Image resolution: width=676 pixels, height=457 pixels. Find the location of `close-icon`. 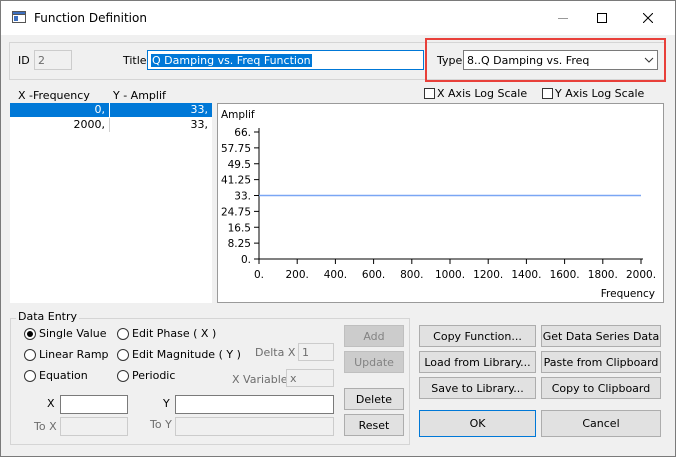

close-icon is located at coordinates (648, 18).